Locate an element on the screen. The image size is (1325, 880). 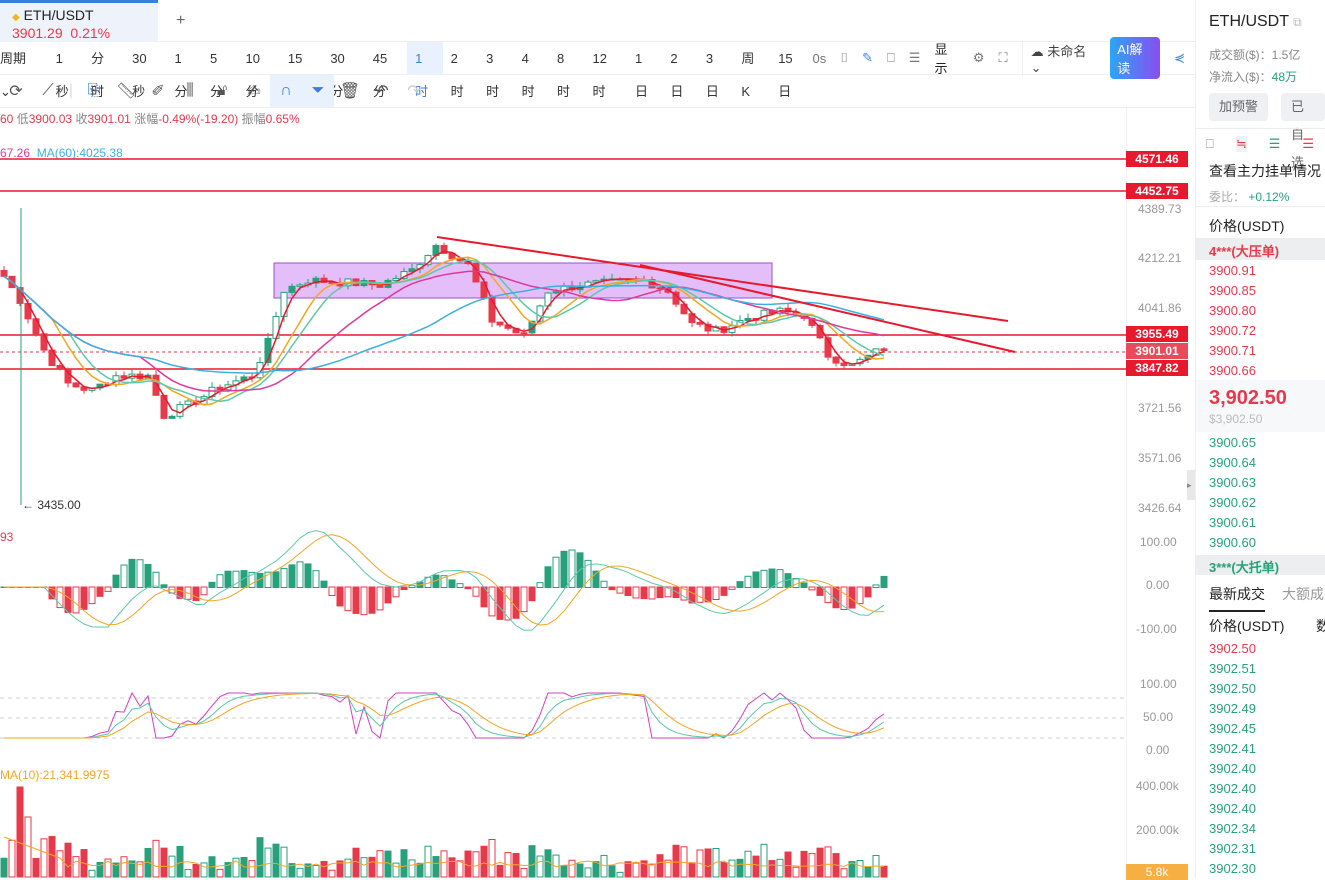
order-row: 3900.91 is located at coordinates (1232, 270).